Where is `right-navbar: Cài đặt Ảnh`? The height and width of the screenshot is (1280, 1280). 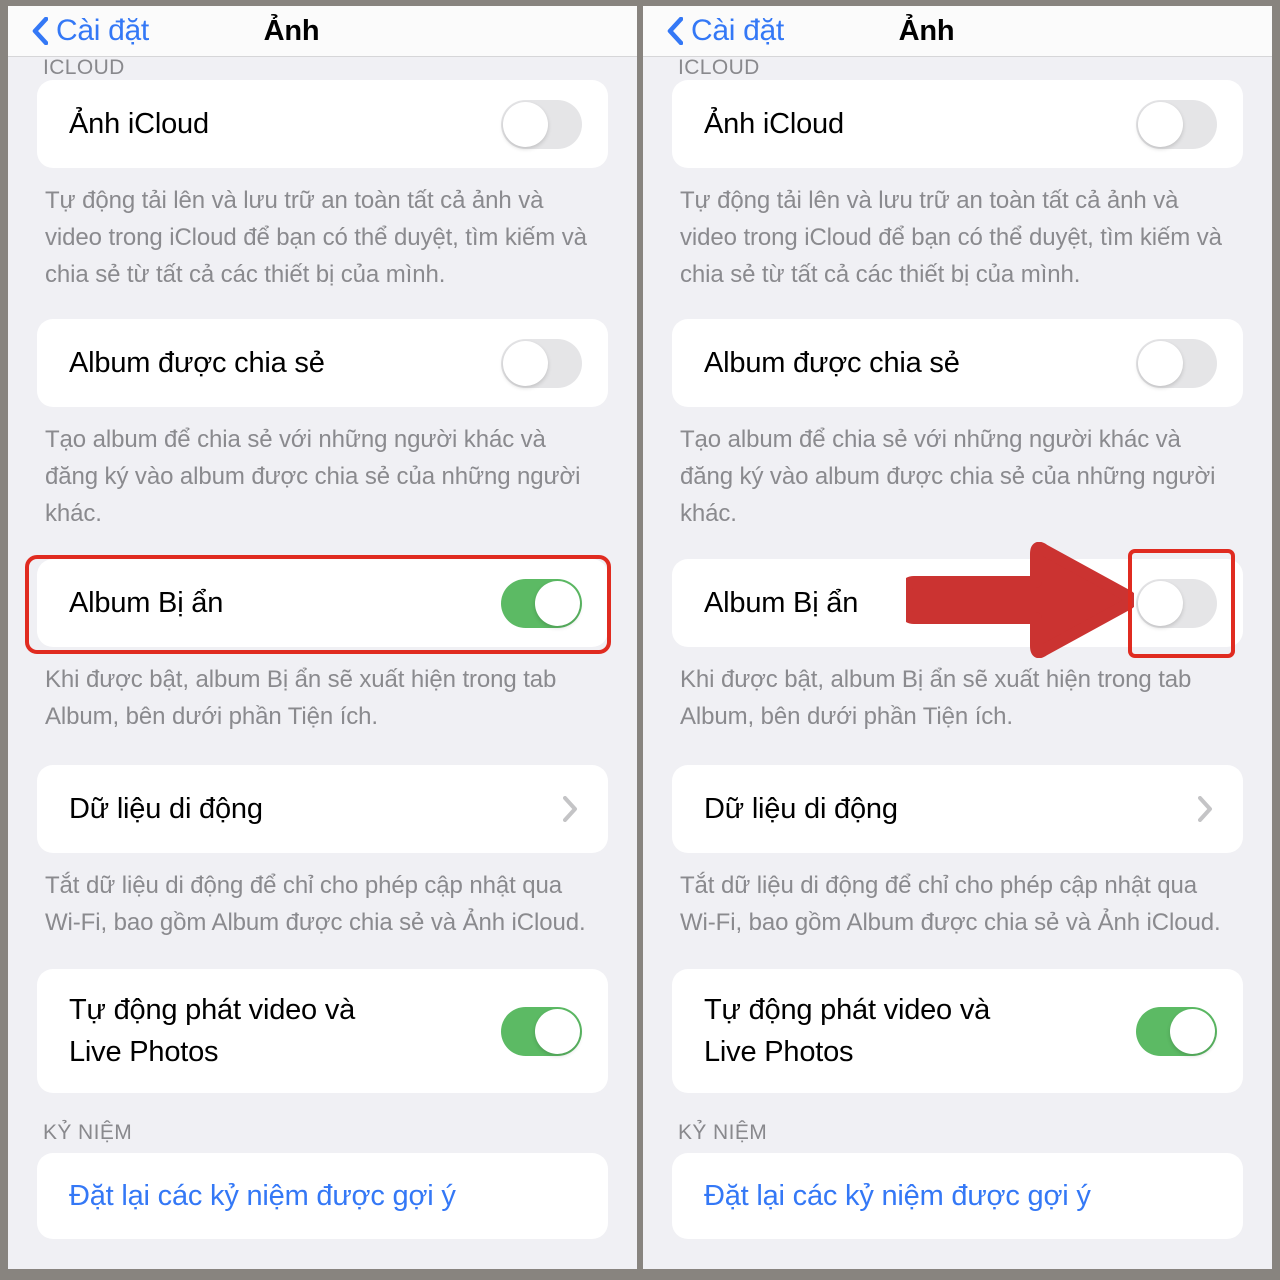 right-navbar: Cài đặt Ảnh is located at coordinates (957, 31).